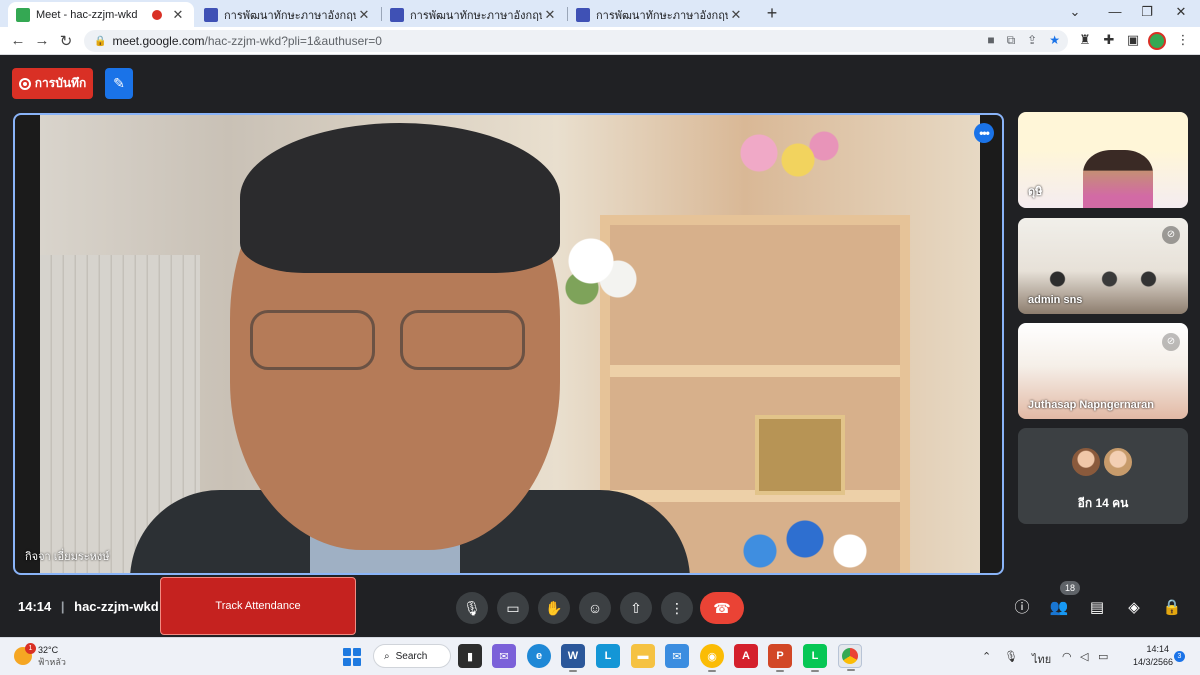 The width and height of the screenshot is (1200, 675). What do you see at coordinates (1183, 41) in the screenshot?
I see `chrome-menu-icon: ⋮` at bounding box center [1183, 41].